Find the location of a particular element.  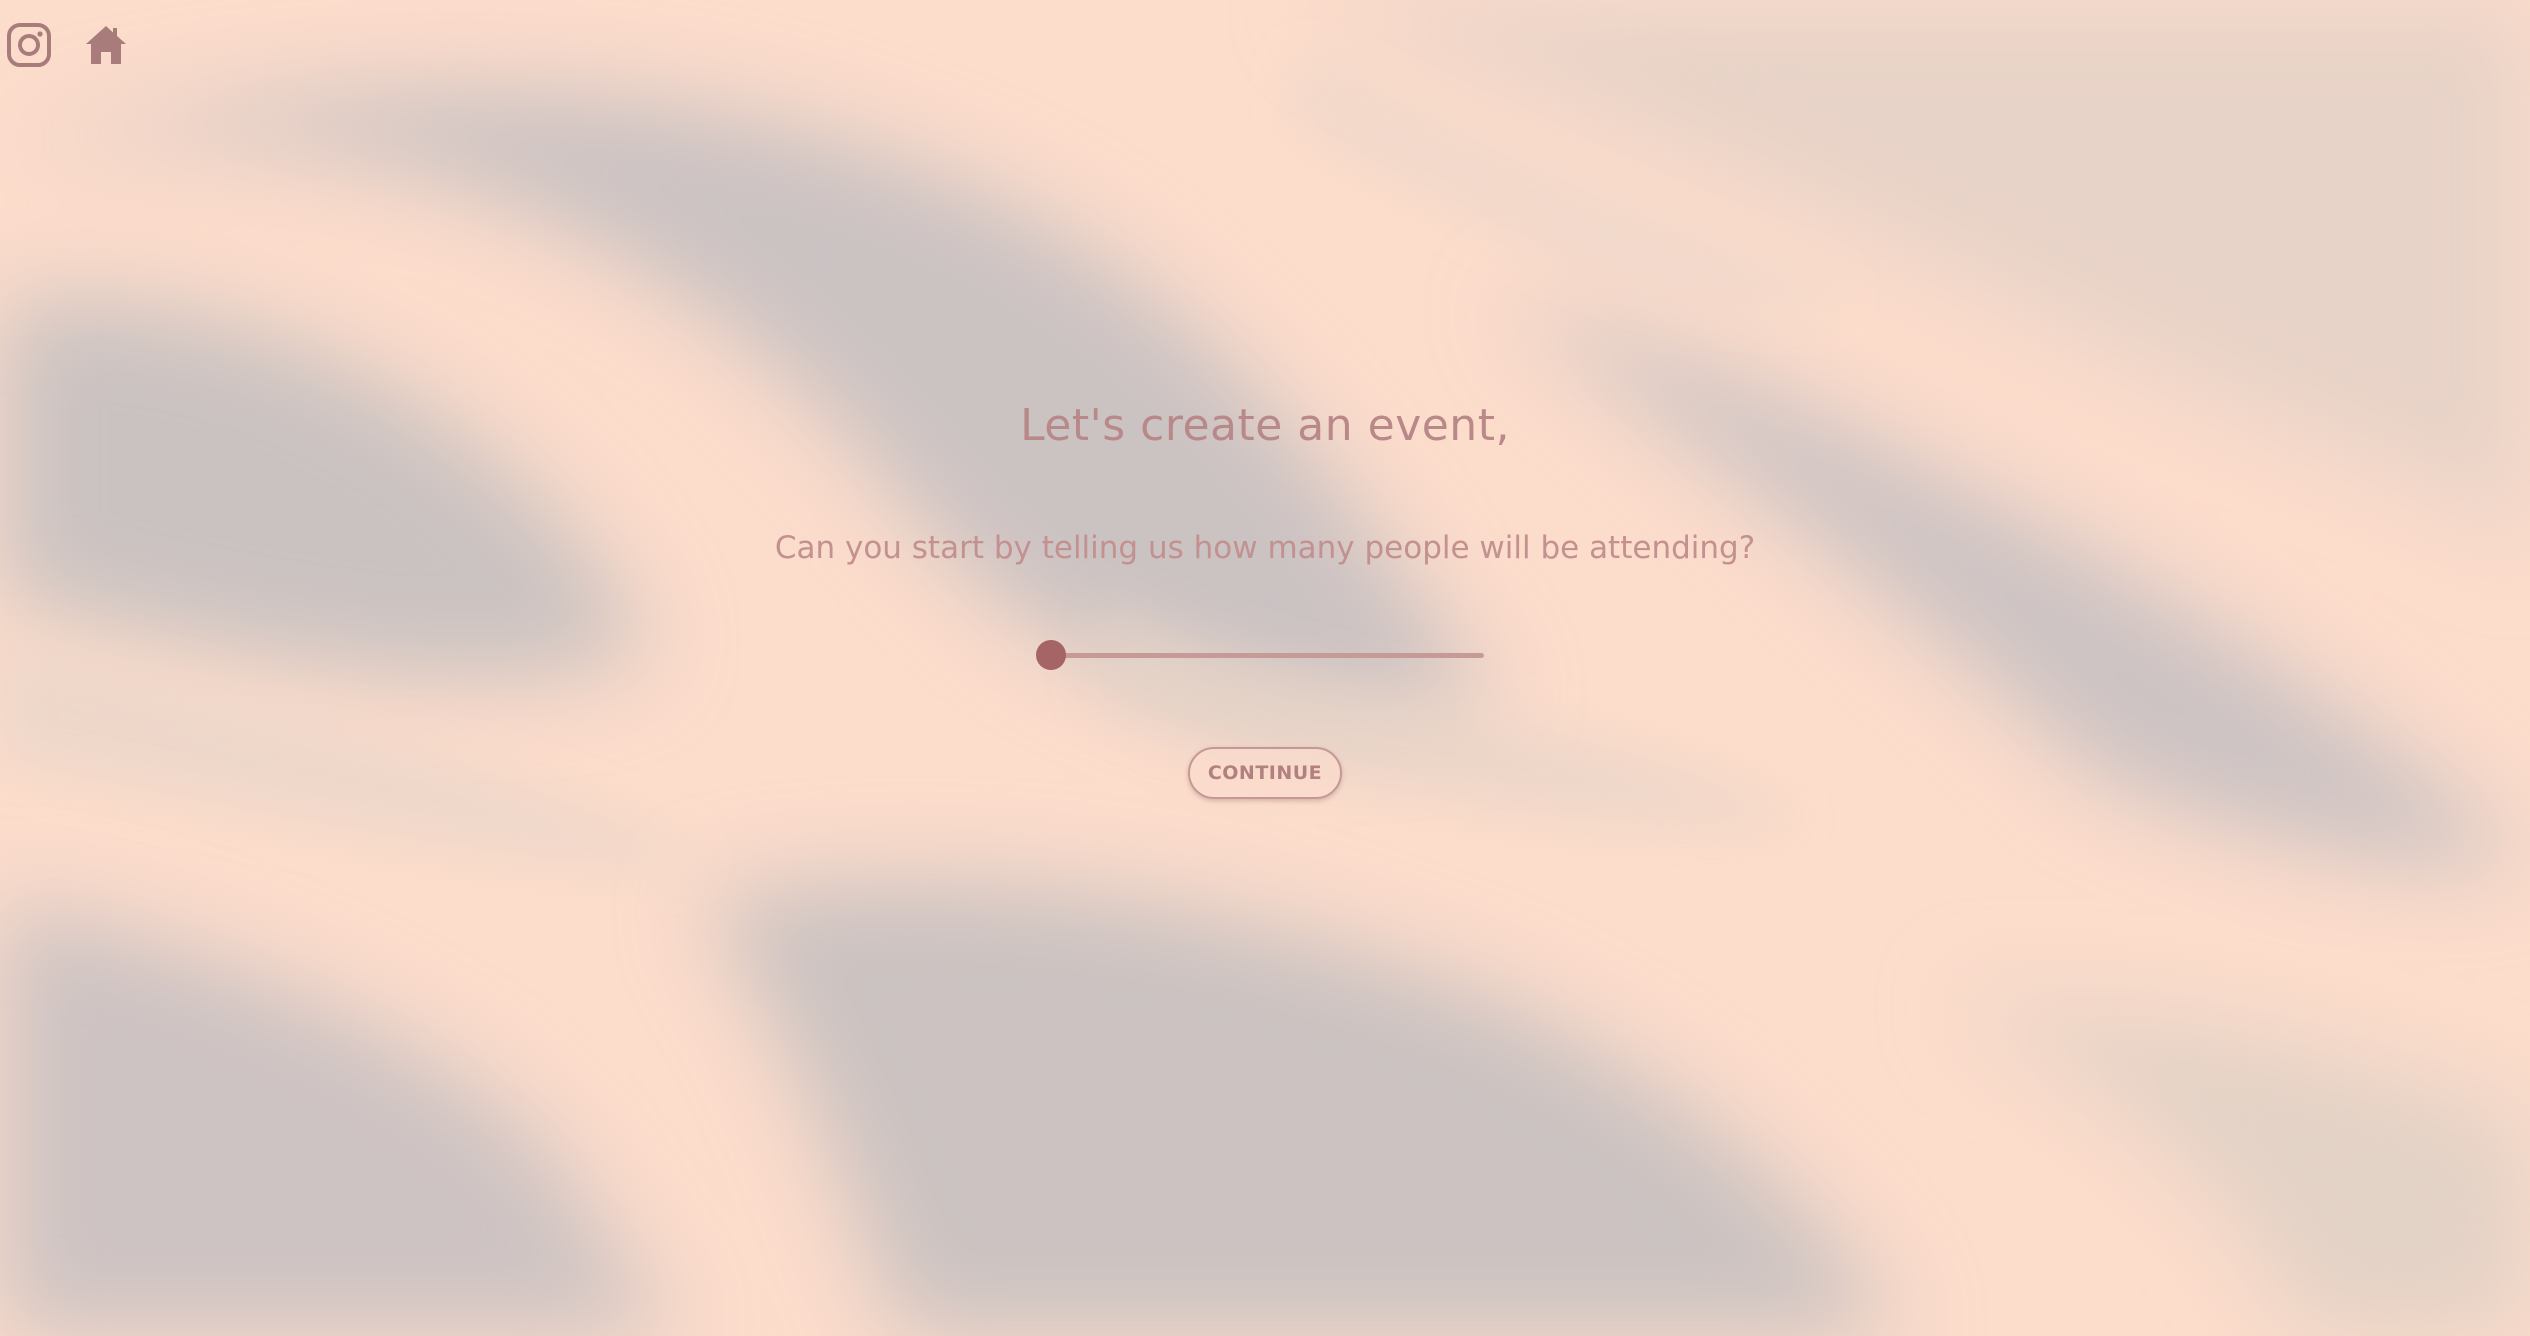

attendees-slider is located at coordinates (1260, 655).